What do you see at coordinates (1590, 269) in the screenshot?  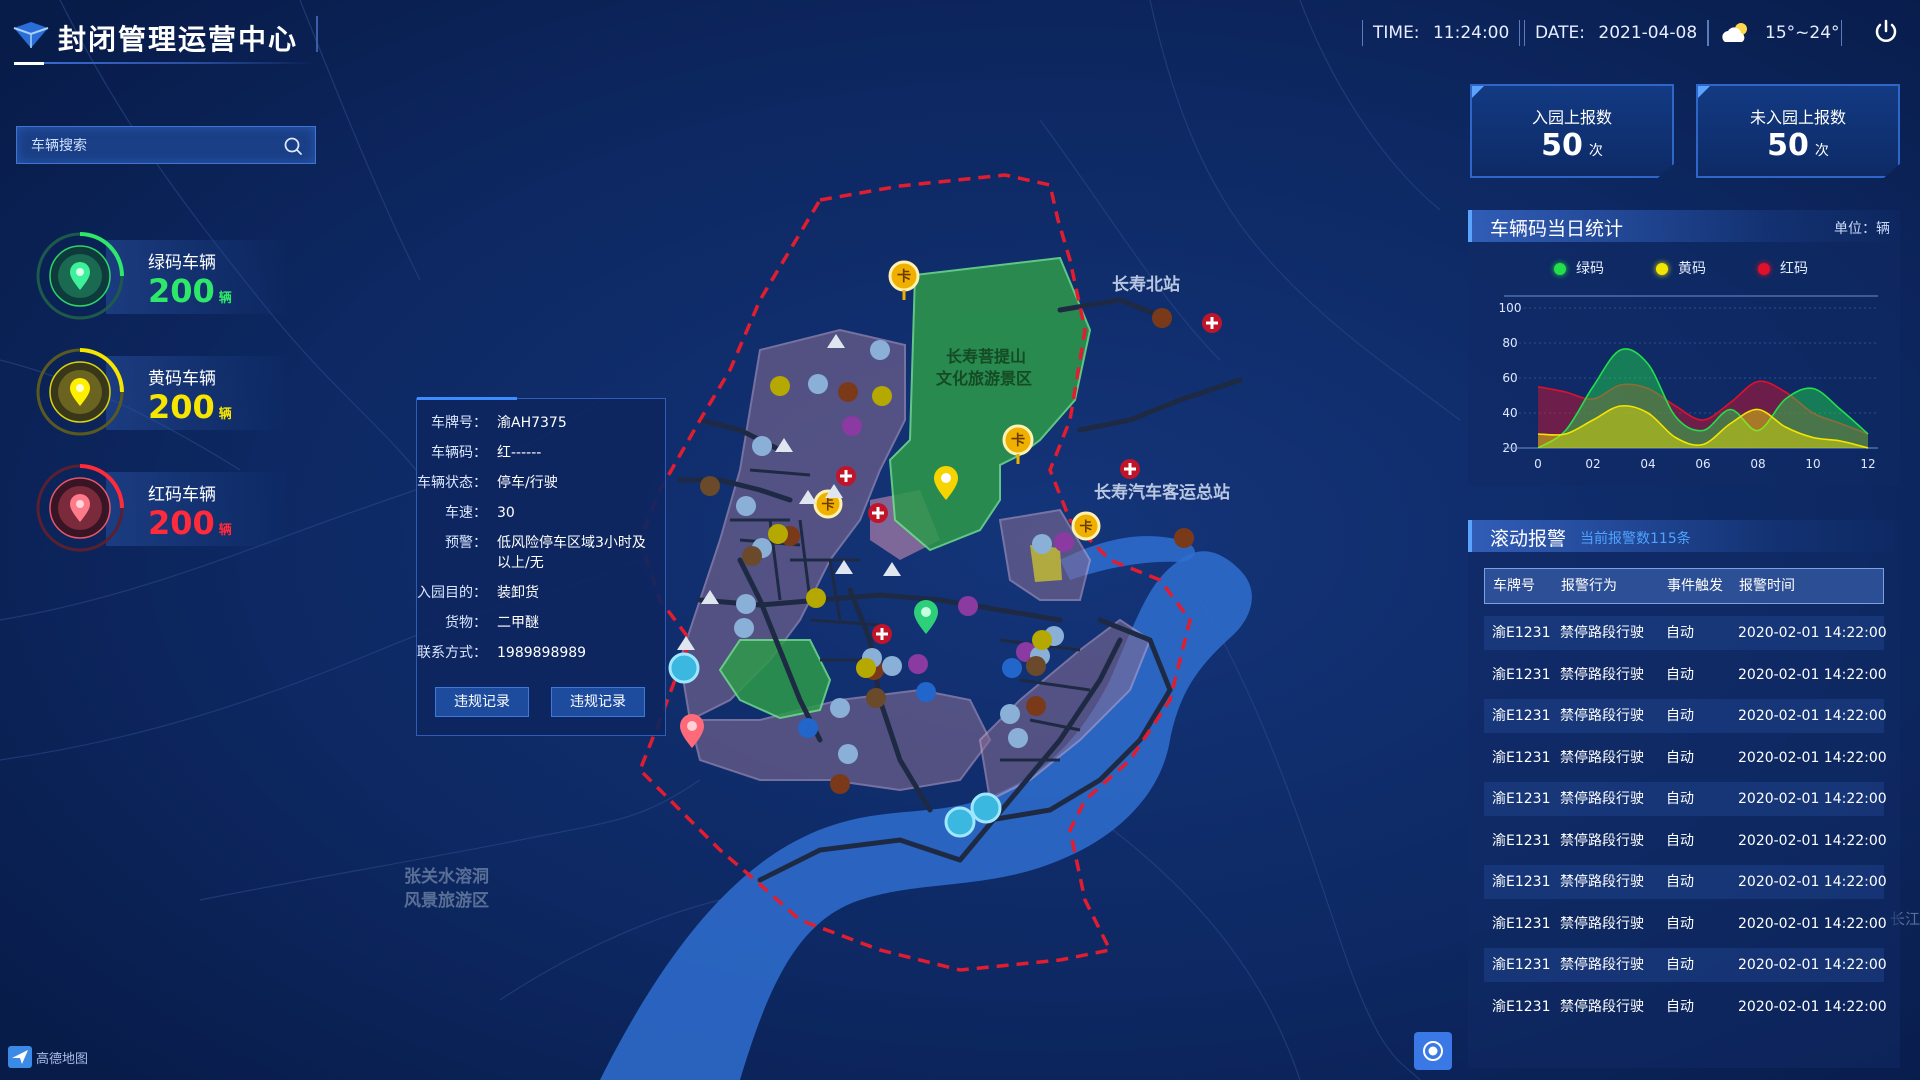 I see `legend-label: 绿码` at bounding box center [1590, 269].